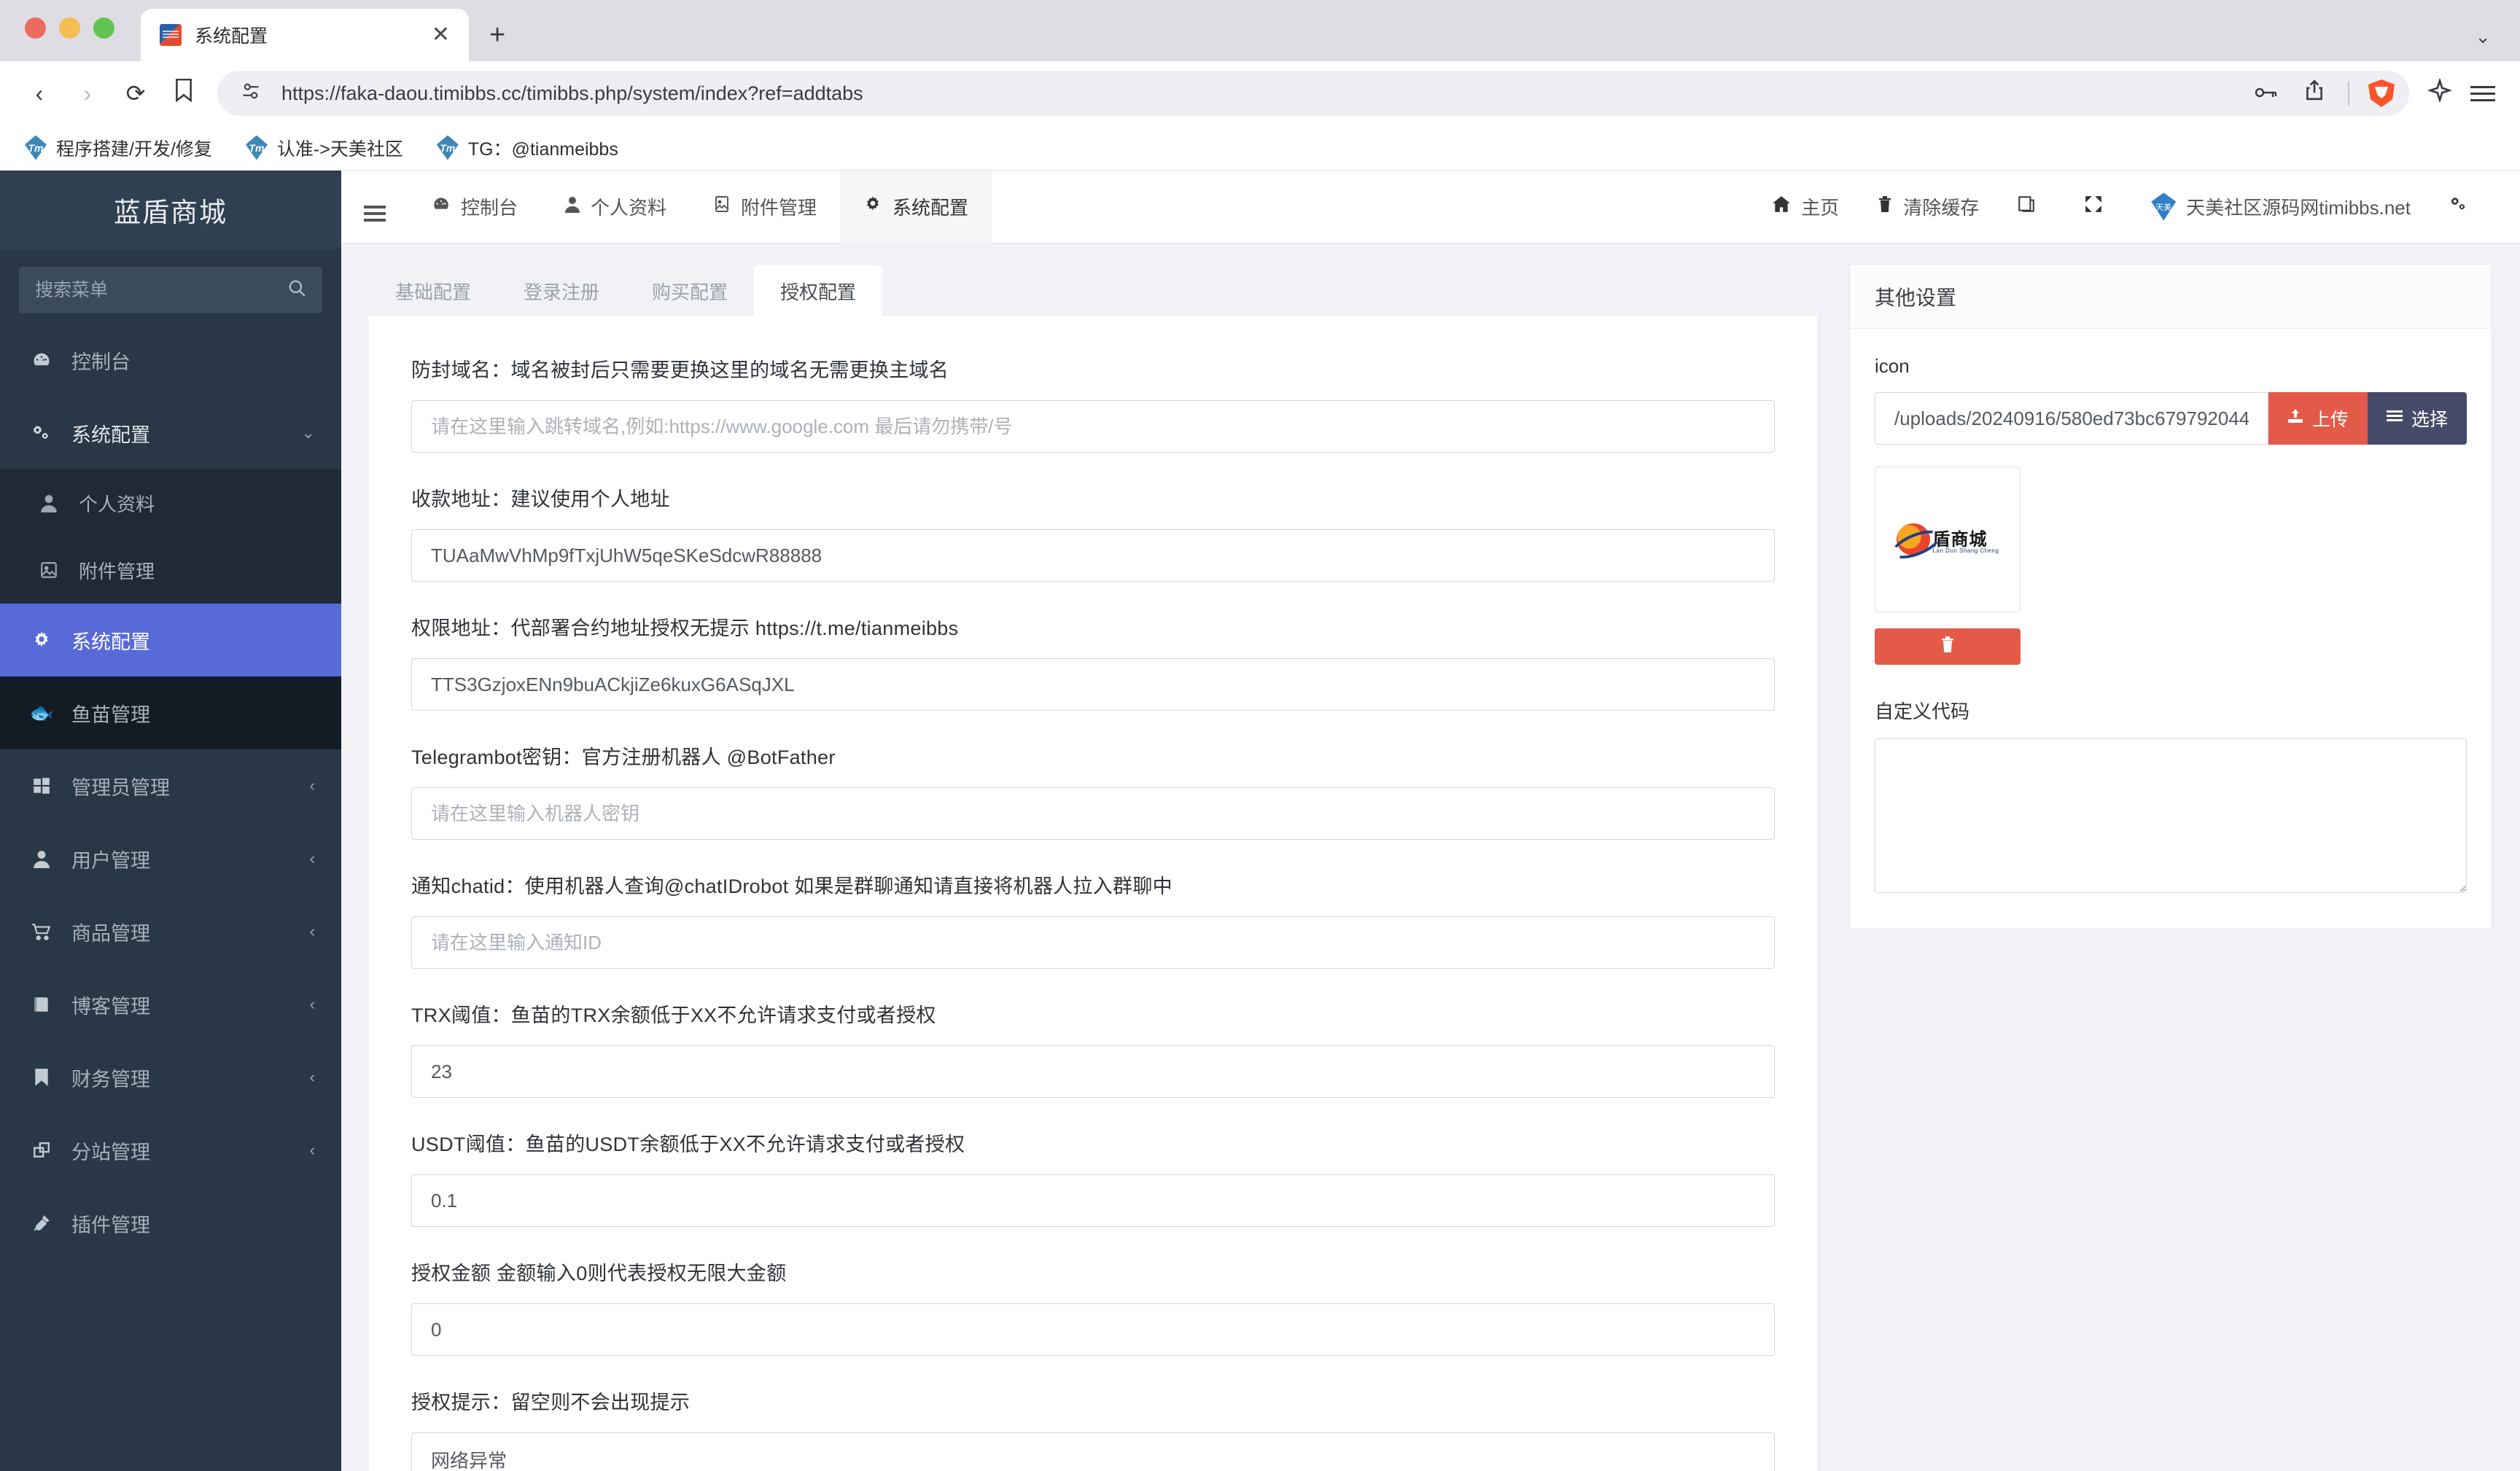 The image size is (2520, 1471). Describe the element at coordinates (673, 1015) in the screenshot. I see `field-label: TRX阈值：鱼苗的TRX余额低于XX不允许请求支付或者授权` at that location.